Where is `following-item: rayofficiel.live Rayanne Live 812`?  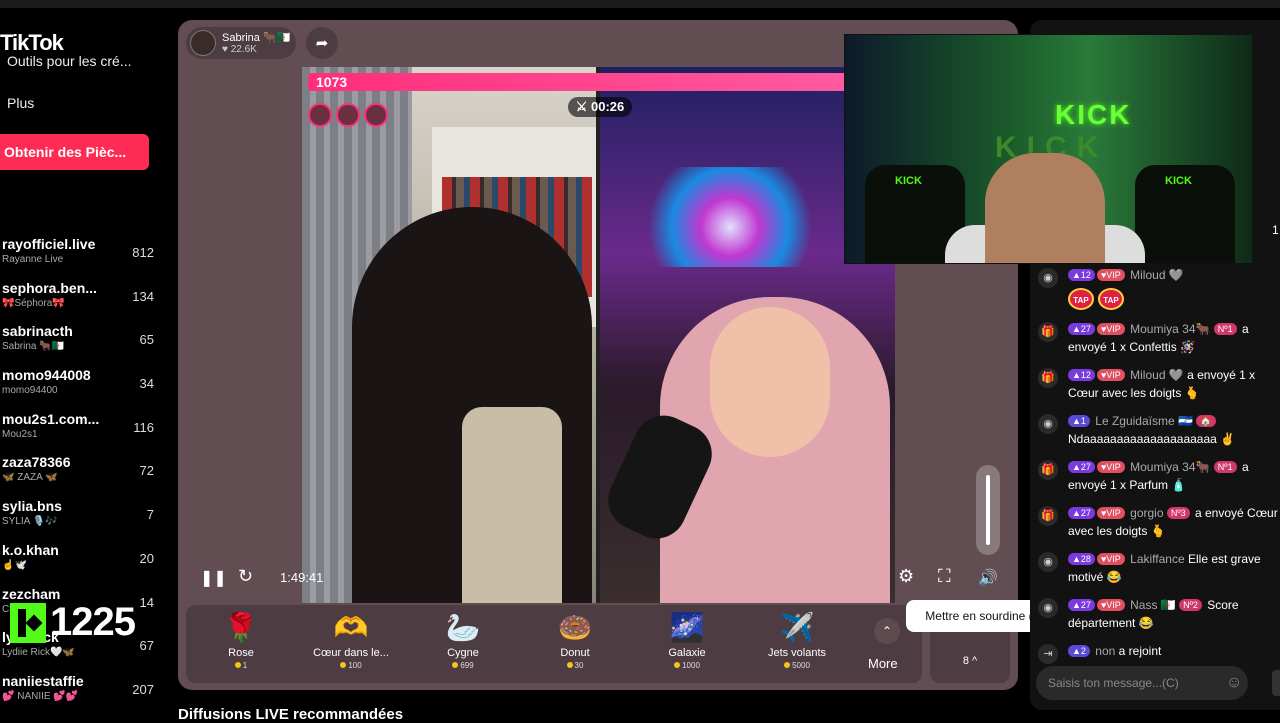 following-item: rayofficiel.live Rayanne Live 812 is located at coordinates (81, 258).